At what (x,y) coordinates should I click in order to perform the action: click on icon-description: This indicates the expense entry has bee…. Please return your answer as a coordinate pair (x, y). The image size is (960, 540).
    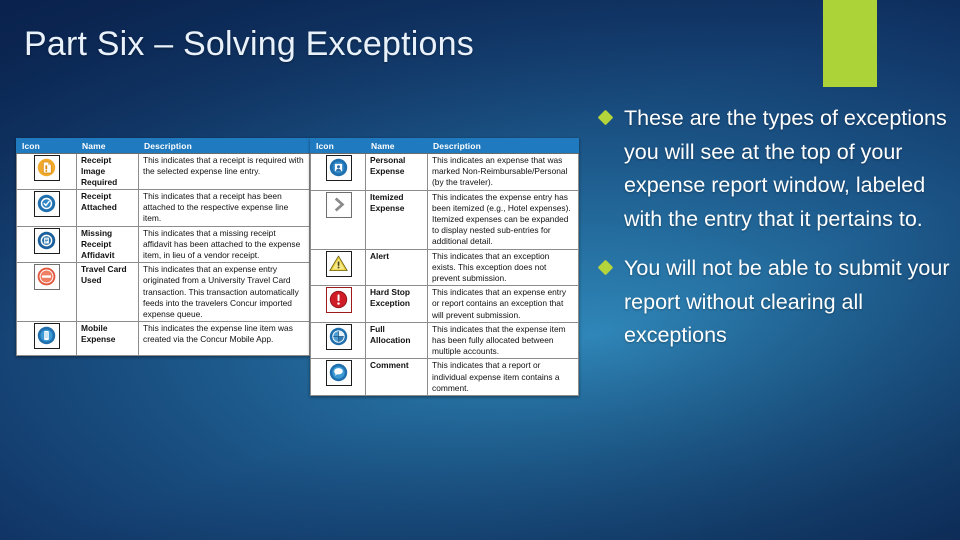
    Looking at the image, I should click on (503, 219).